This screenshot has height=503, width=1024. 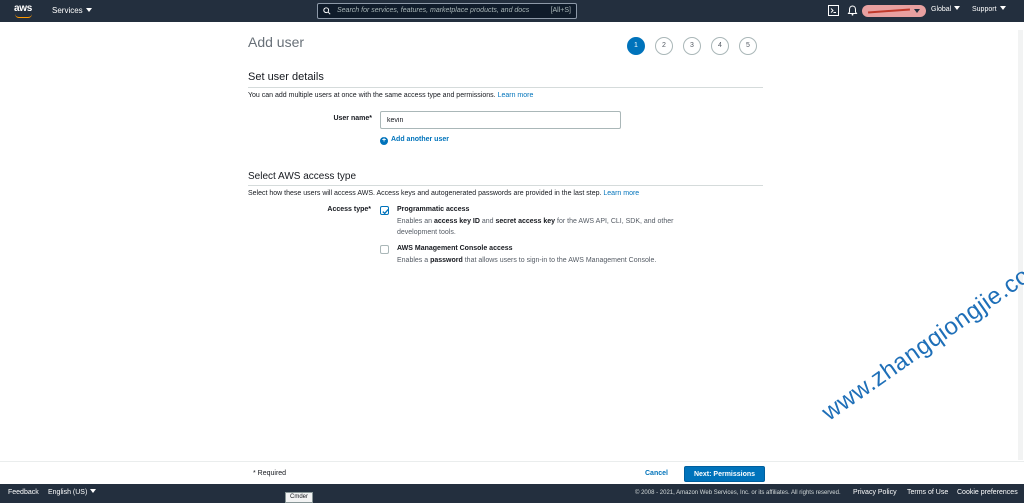 I want to click on cloudshell-icon, so click(x=833, y=10).